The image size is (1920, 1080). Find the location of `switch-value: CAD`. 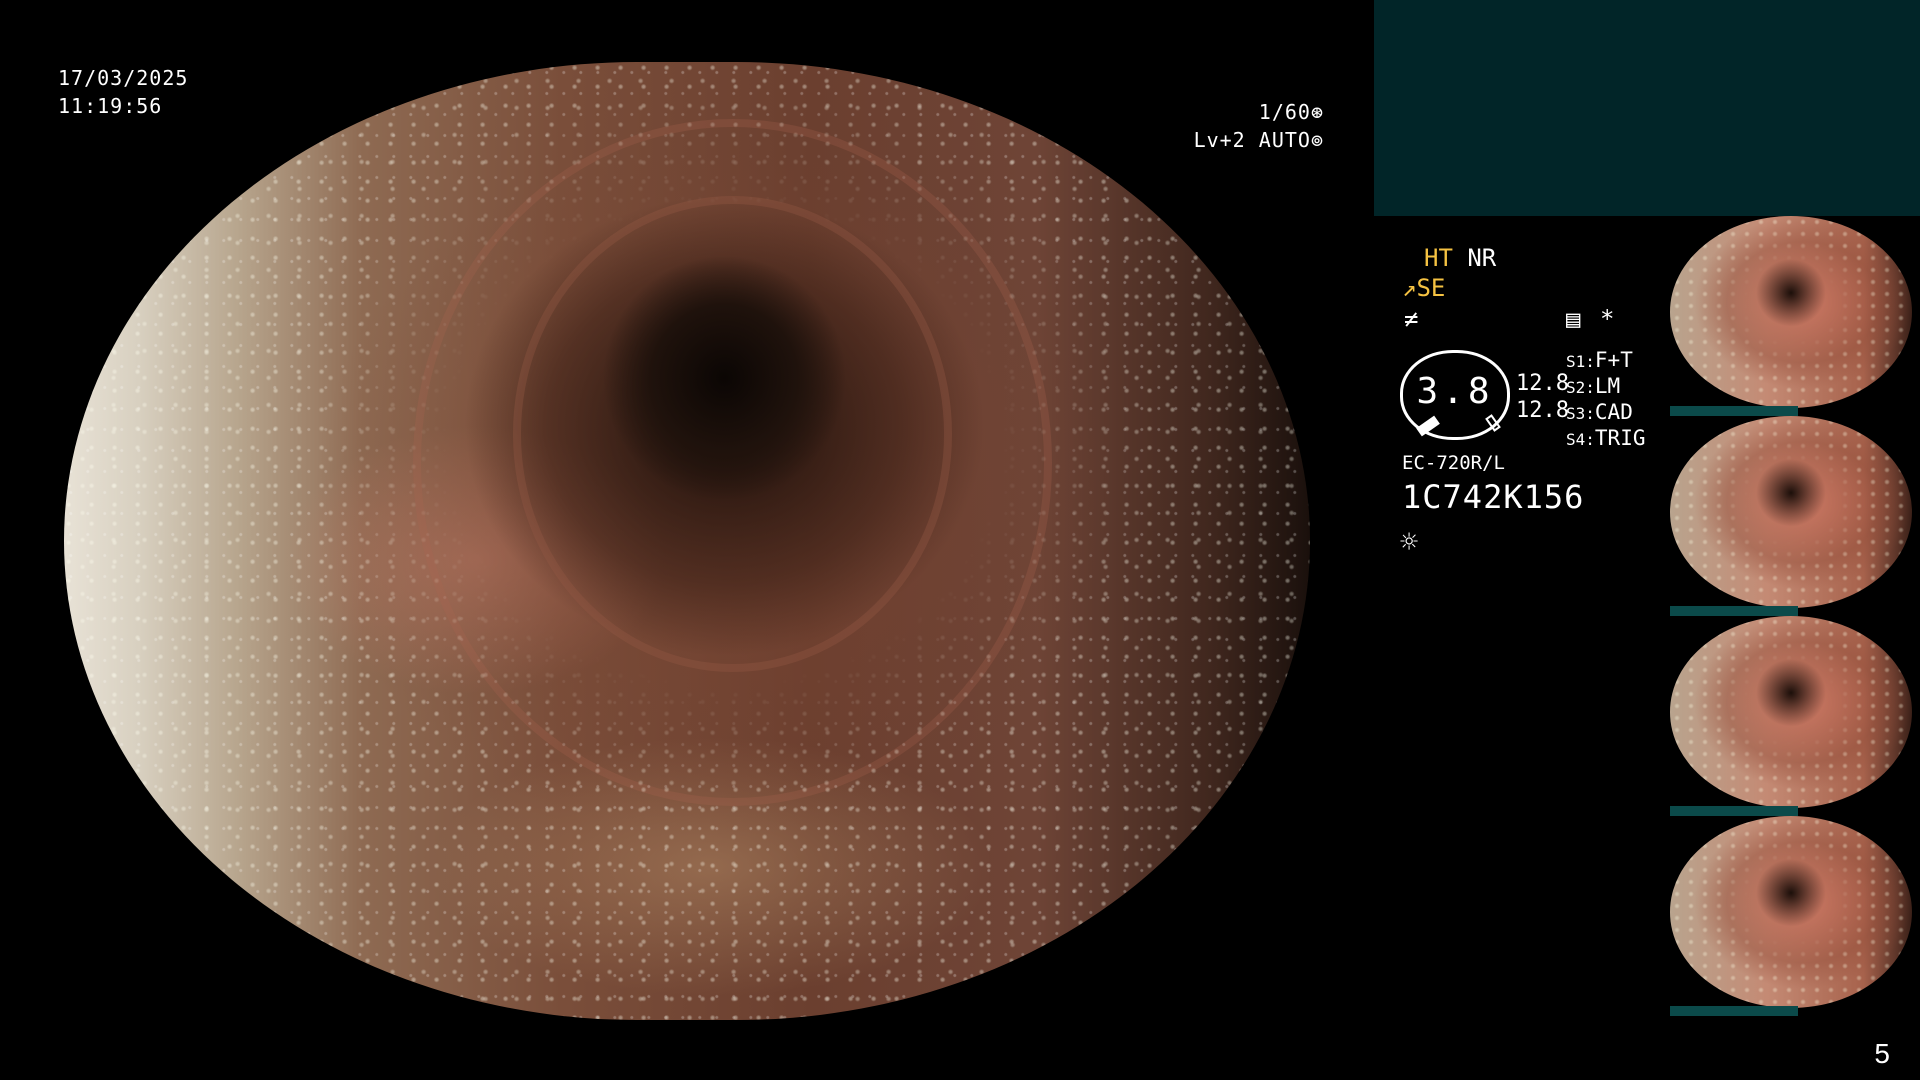

switch-value: CAD is located at coordinates (1613, 412).